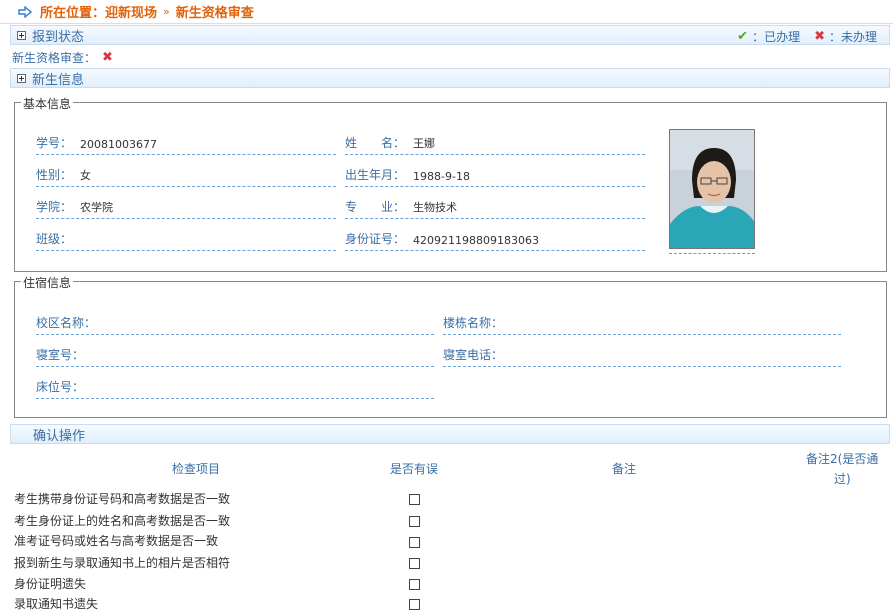 The image size is (893, 611). Describe the element at coordinates (66, 323) in the screenshot. I see `campus-label: 校区名称：` at that location.